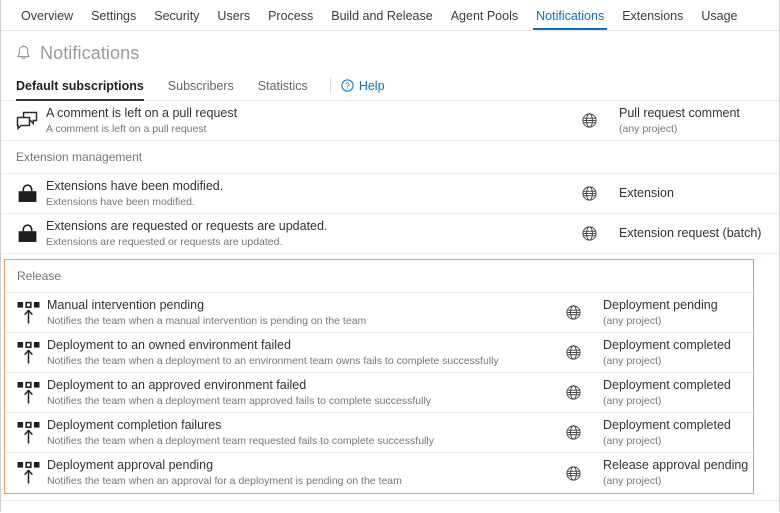  I want to click on help-label: Help, so click(371, 85).